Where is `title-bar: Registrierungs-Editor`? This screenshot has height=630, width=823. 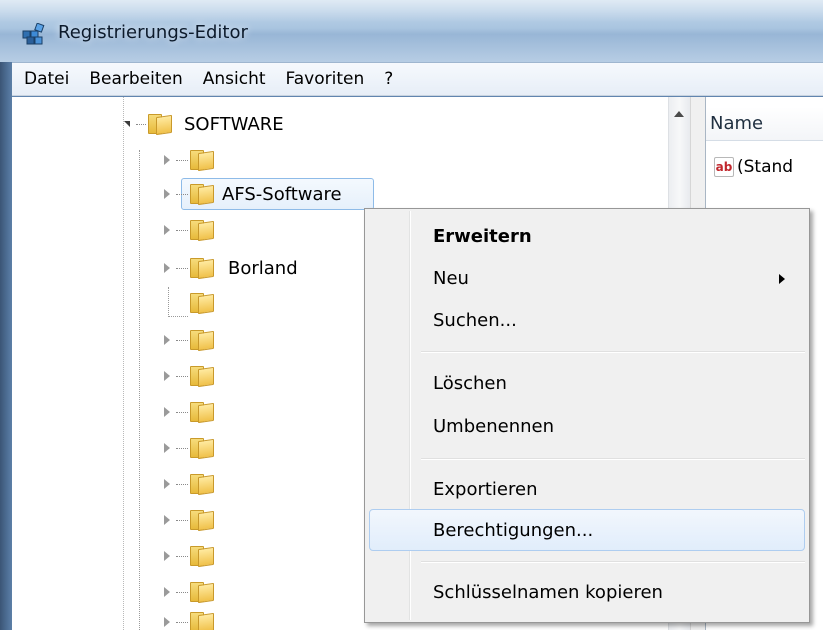
title-bar: Registrierungs-Editor is located at coordinates (411, 31).